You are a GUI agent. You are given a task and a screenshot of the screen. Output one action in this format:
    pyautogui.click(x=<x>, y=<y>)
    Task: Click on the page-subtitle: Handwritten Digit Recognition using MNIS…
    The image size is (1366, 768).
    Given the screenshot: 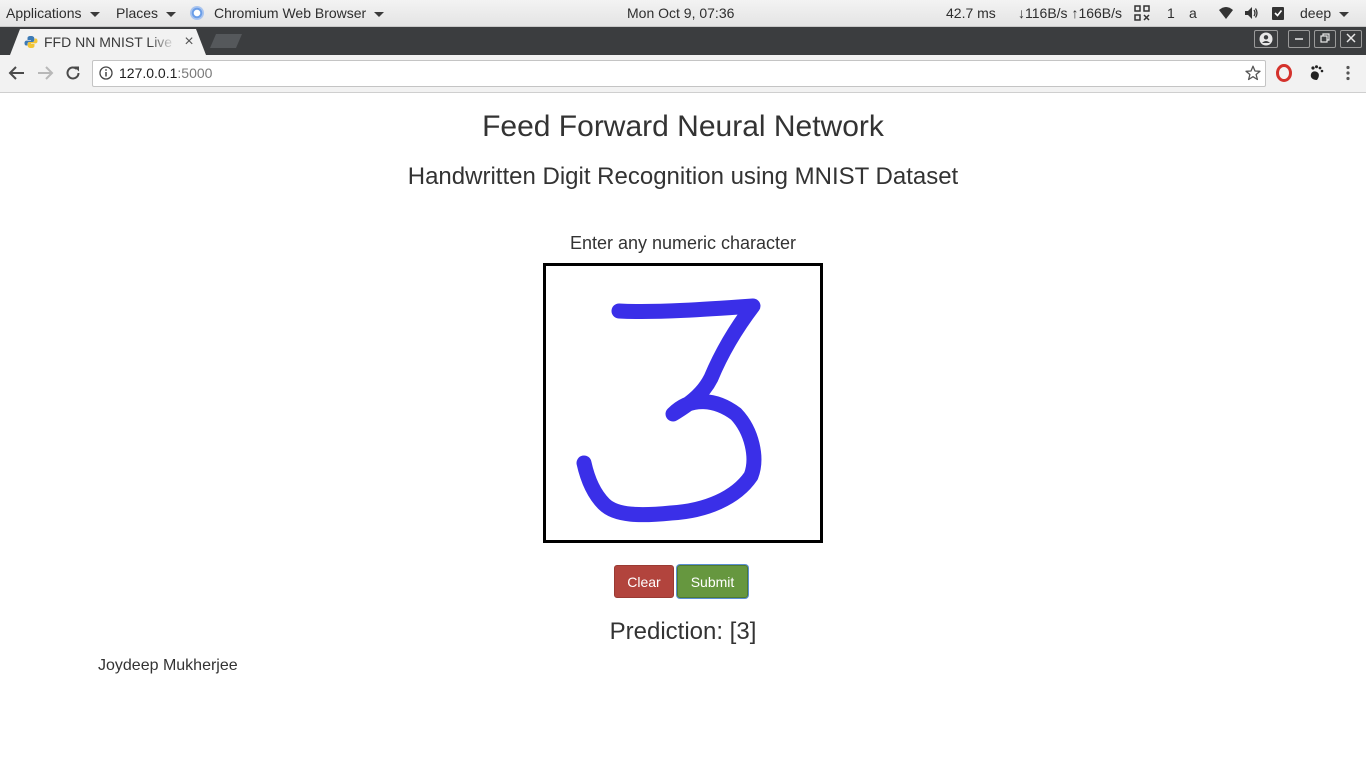 What is the action you would take?
    pyautogui.click(x=683, y=176)
    